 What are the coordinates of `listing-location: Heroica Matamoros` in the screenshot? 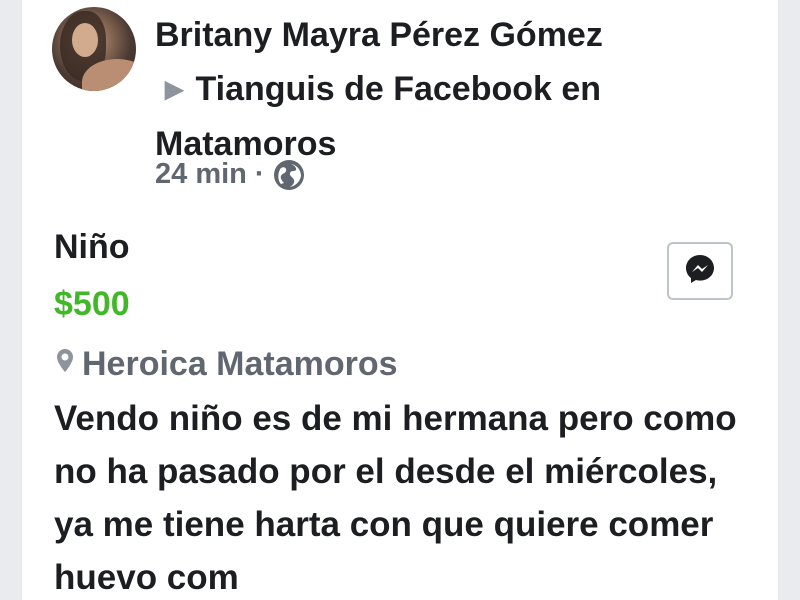 It's located at (226, 364).